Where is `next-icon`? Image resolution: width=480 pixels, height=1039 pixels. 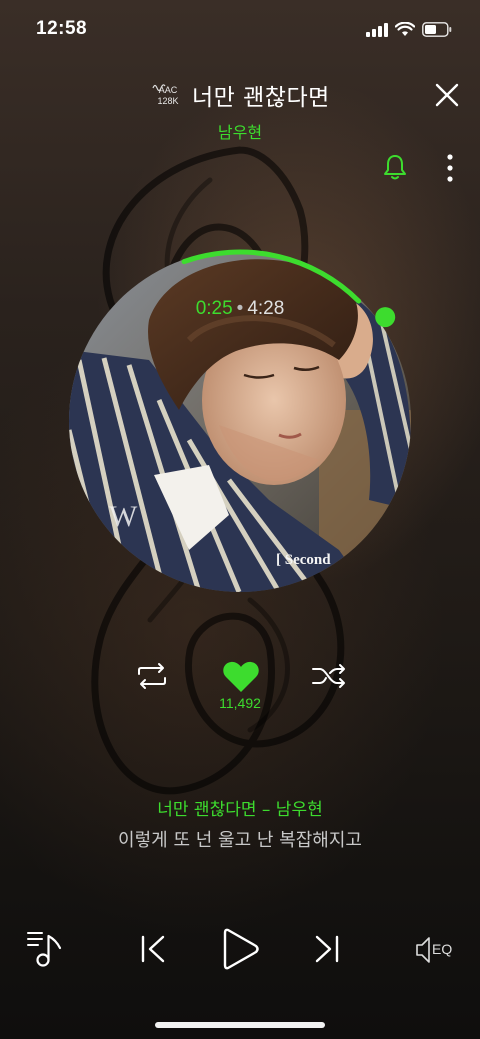 next-icon is located at coordinates (327, 949).